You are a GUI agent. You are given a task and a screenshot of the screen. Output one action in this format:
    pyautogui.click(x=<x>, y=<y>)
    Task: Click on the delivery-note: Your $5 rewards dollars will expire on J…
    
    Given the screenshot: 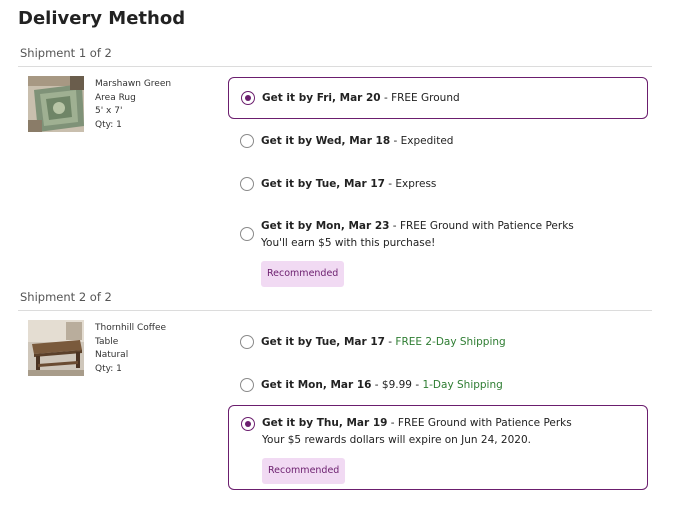 What is the action you would take?
    pyautogui.click(x=396, y=440)
    